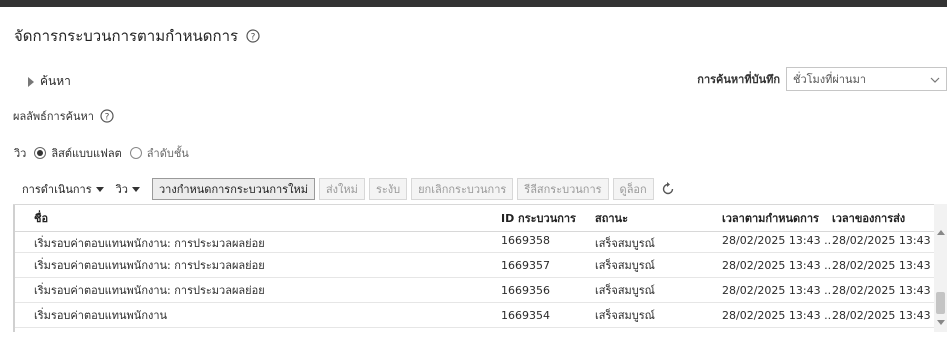 Image resolution: width=947 pixels, height=353 pixels. Describe the element at coordinates (233, 189) in the screenshot. I see `schedule-new-process-button: วางกำหนดการกระบวนการใหม่` at that location.